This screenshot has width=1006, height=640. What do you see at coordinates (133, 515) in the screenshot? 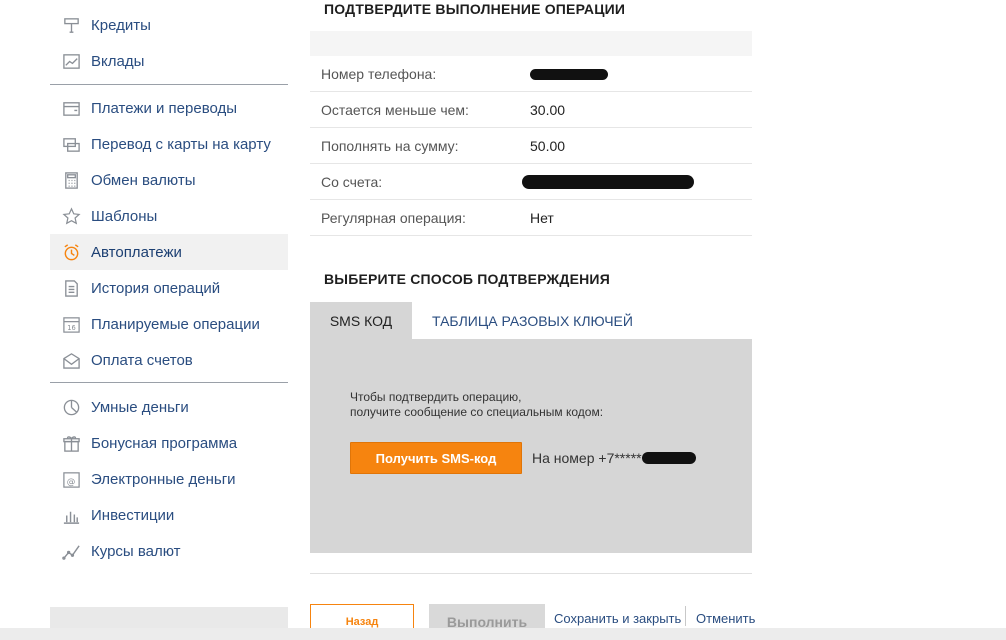
I see `sidebar-item-label: Инвестиции` at bounding box center [133, 515].